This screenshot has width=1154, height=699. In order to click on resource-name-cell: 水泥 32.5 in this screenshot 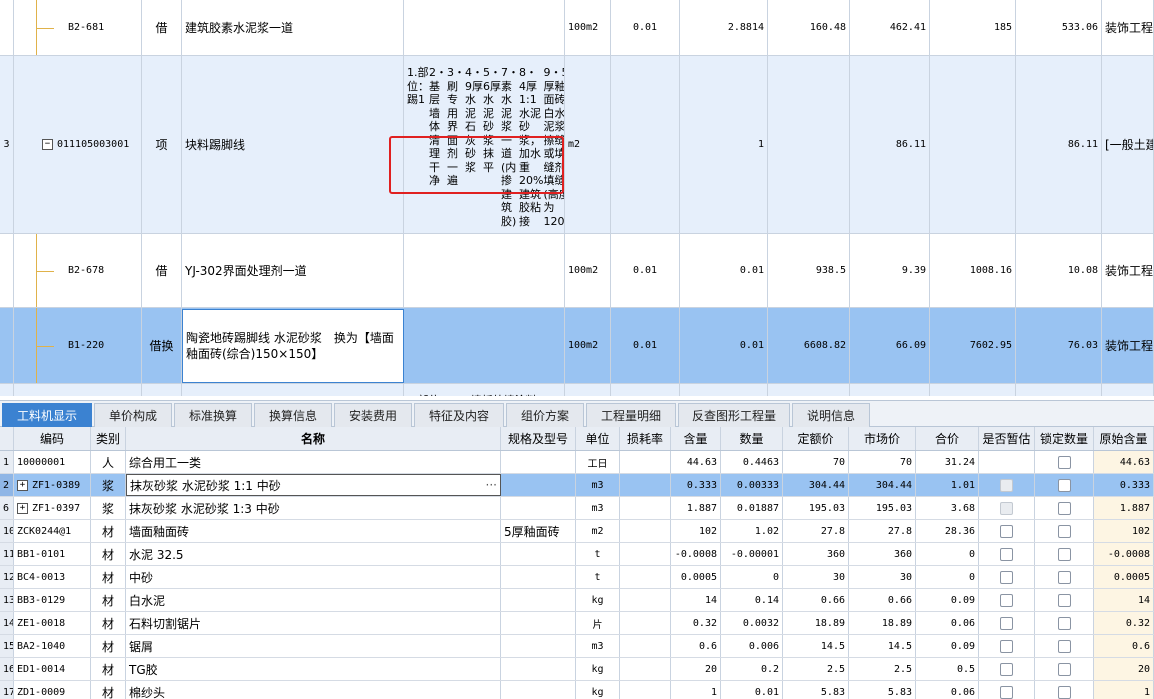, I will do `click(313, 554)`.